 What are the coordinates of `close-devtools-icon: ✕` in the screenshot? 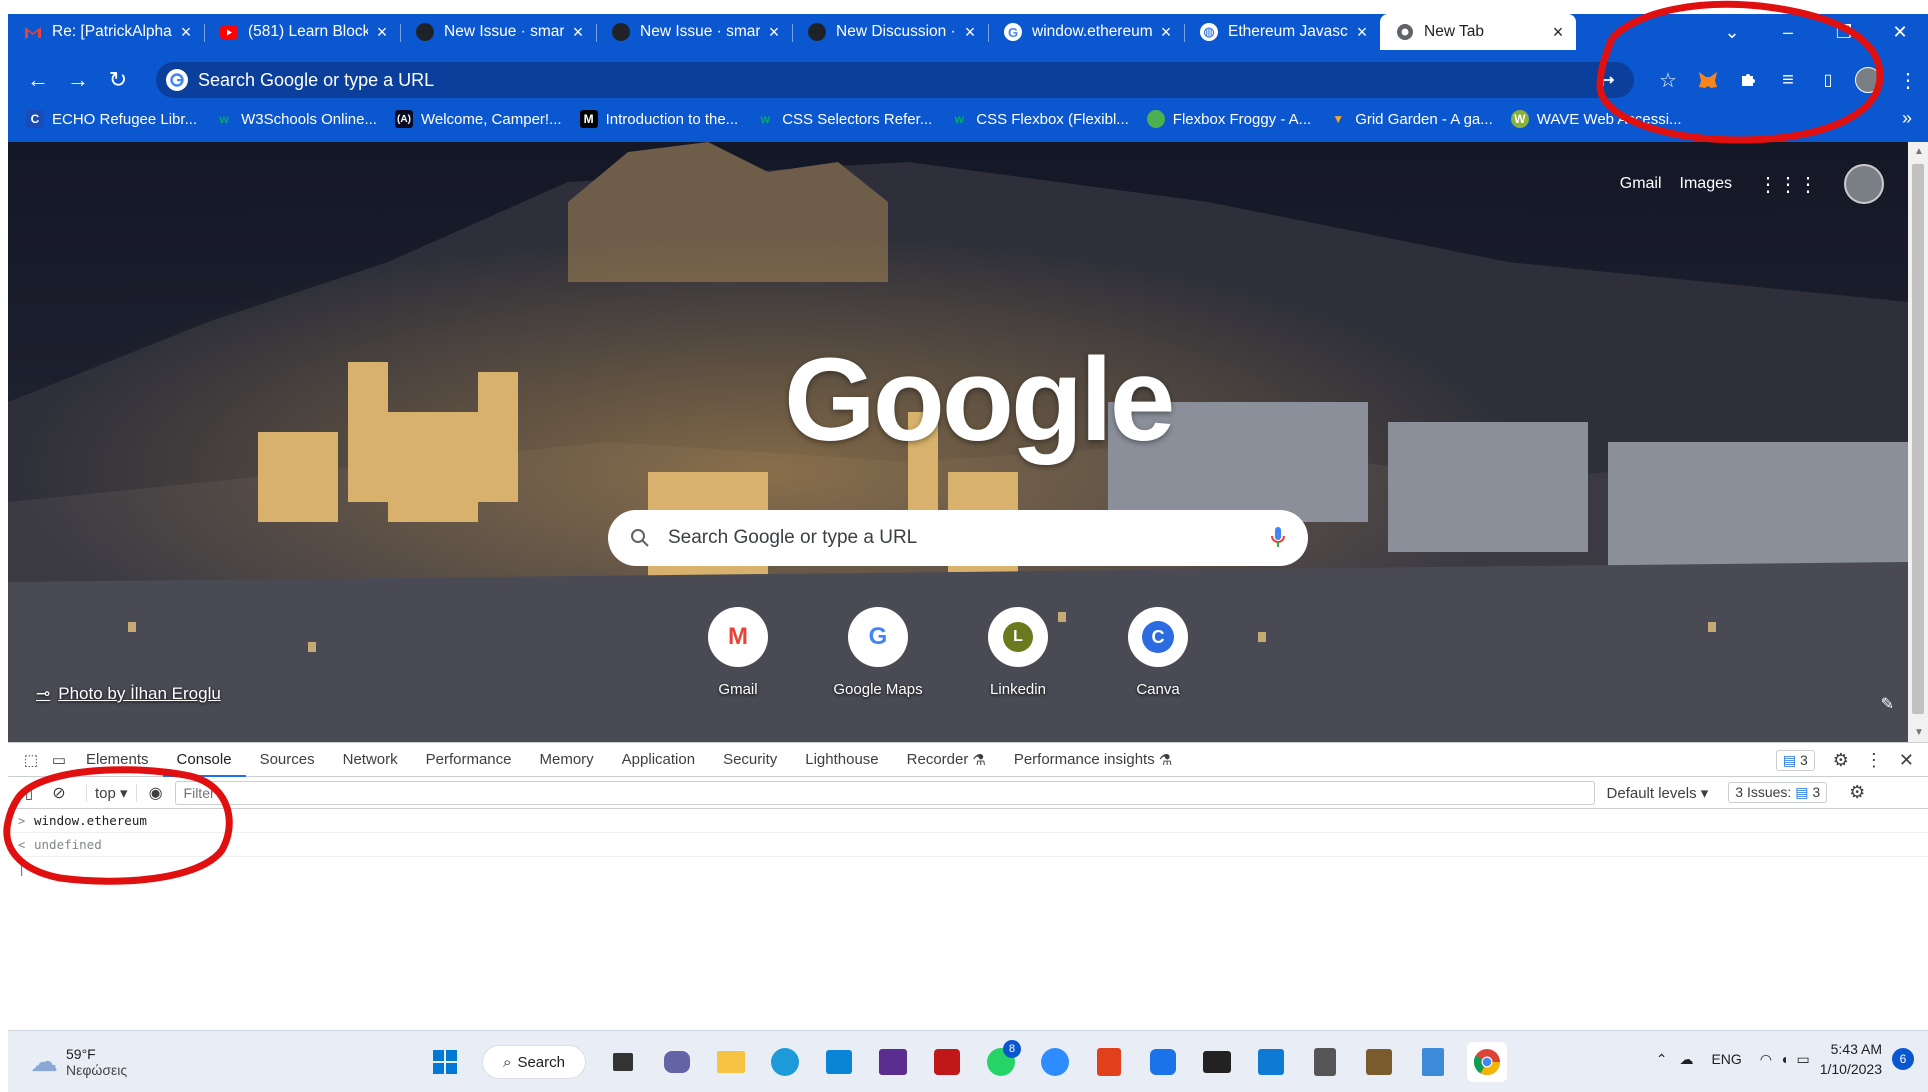 It's located at (1906, 760).